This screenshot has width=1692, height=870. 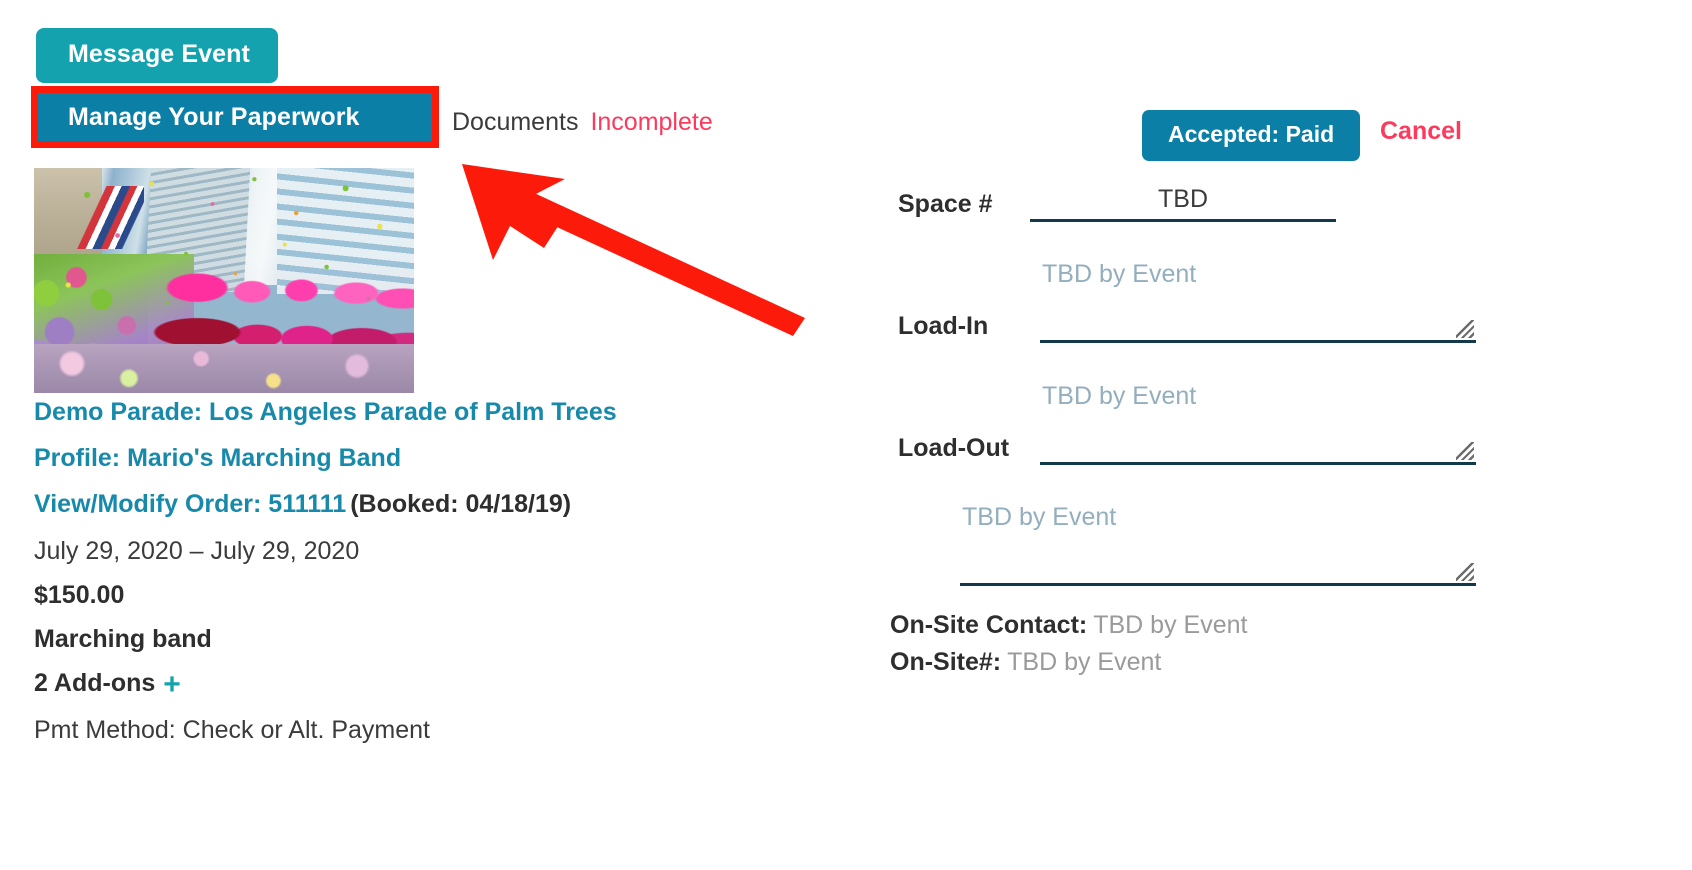 I want to click on space-number-input, so click(x=1183, y=204).